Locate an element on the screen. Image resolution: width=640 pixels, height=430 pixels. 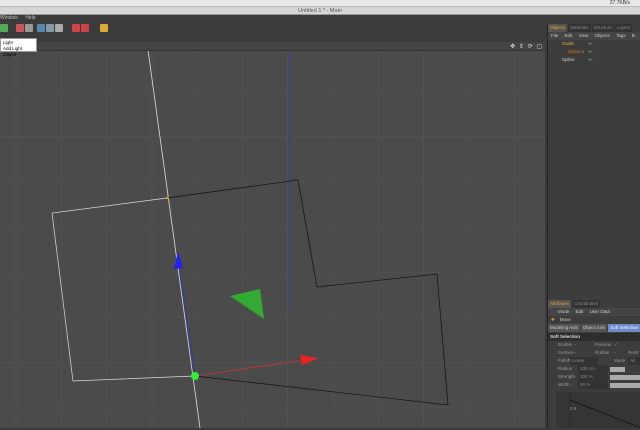
guide-line is located at coordinates (174, 239).